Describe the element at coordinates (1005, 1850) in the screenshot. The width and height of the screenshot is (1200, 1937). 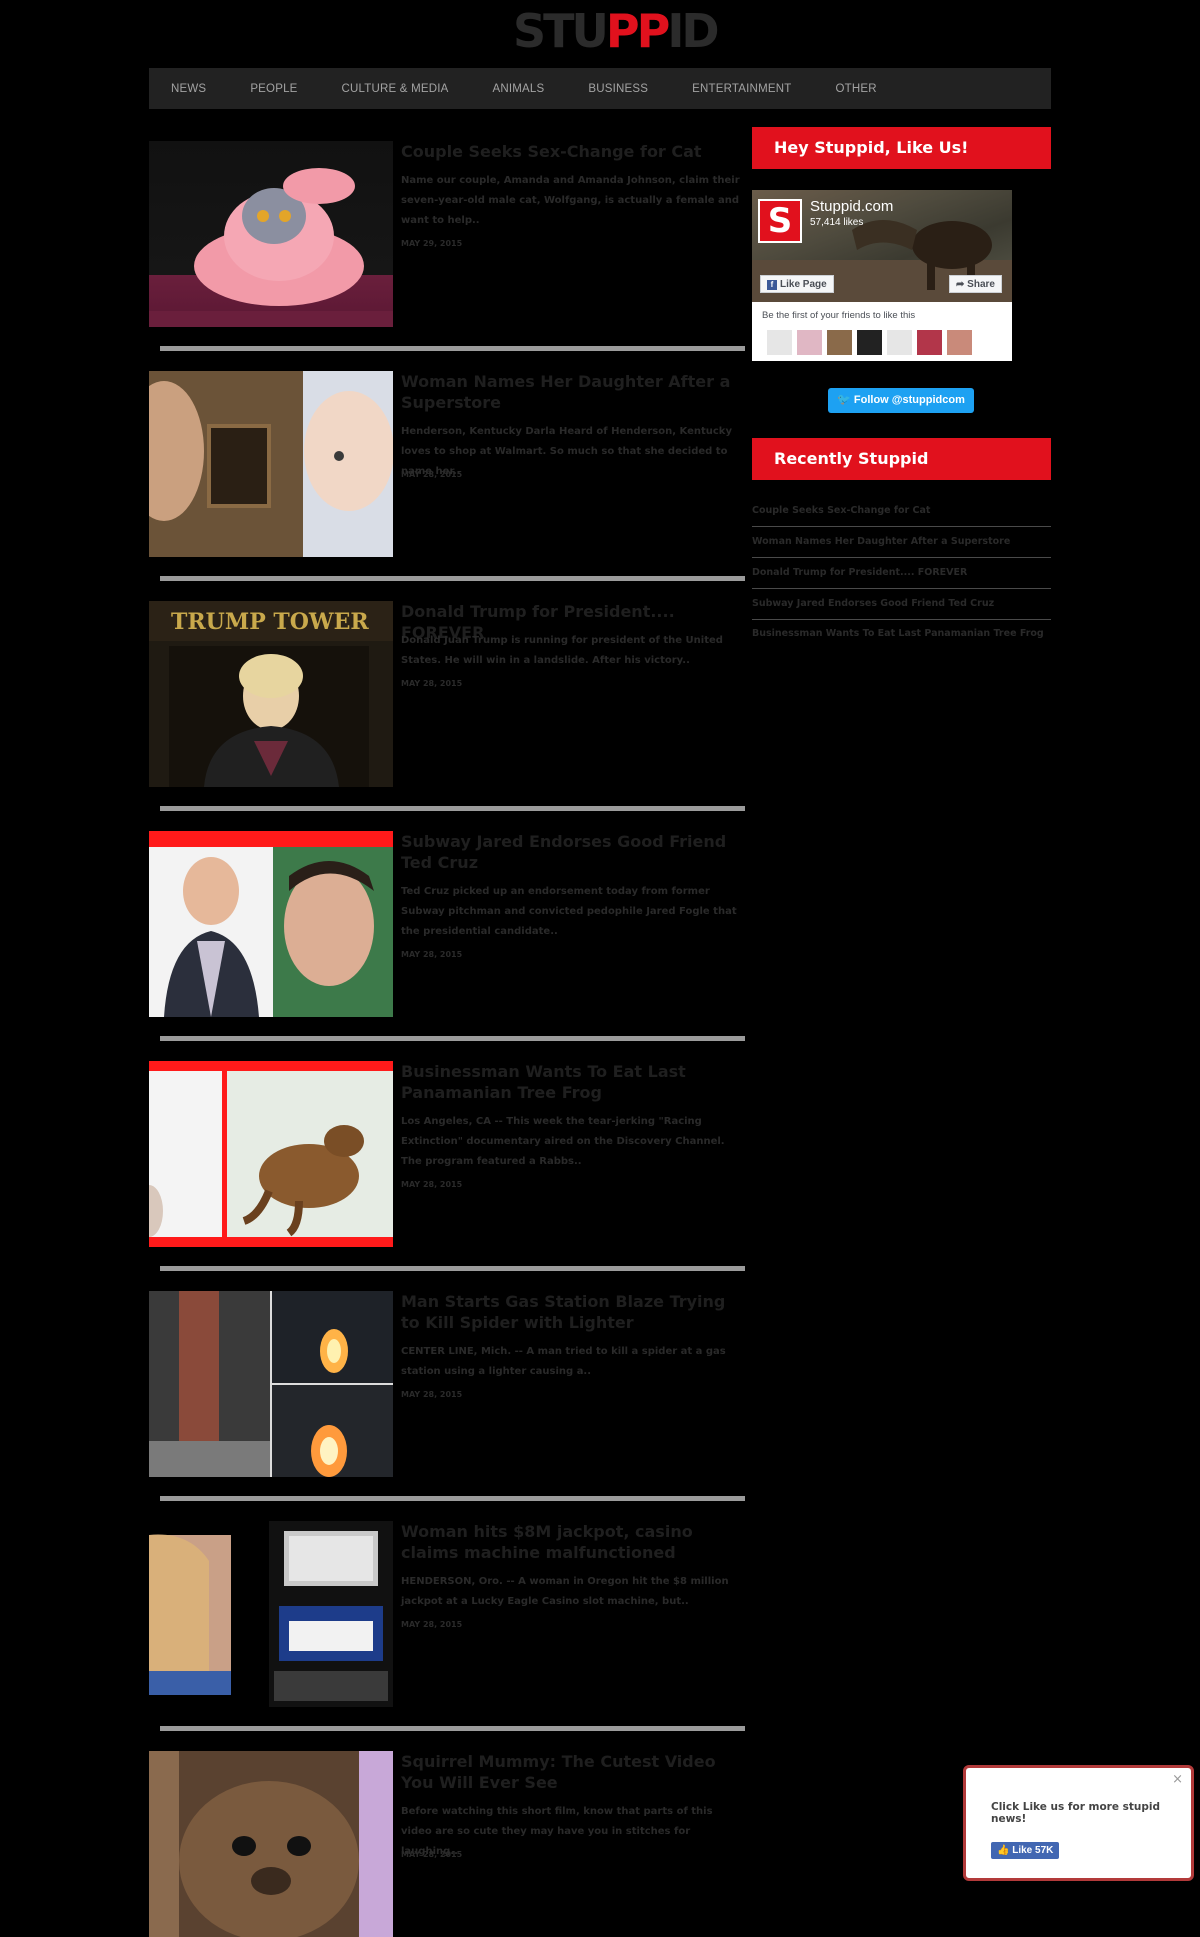
I see `thumbs-up-icon: 👍` at that location.